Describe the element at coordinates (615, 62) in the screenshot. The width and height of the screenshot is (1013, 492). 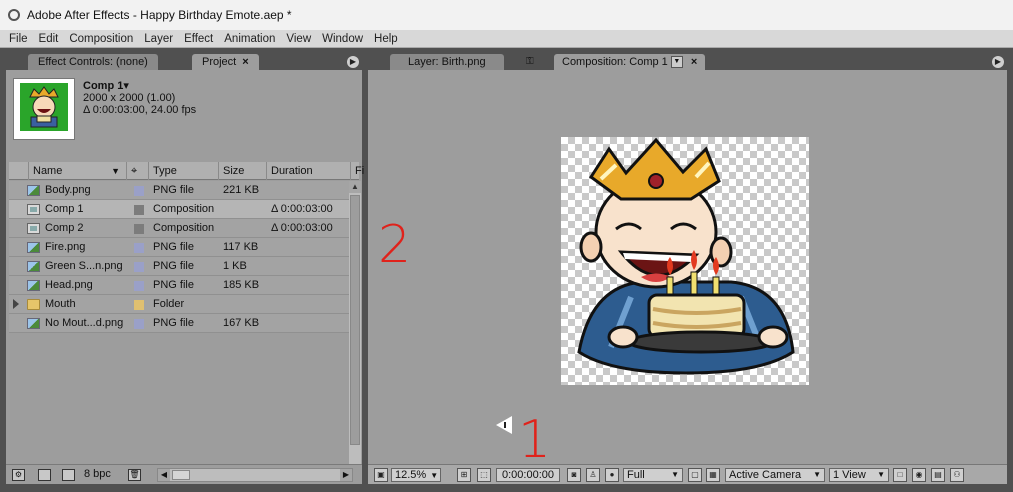
I see `tab-composition-label: Composition: Comp 1` at that location.